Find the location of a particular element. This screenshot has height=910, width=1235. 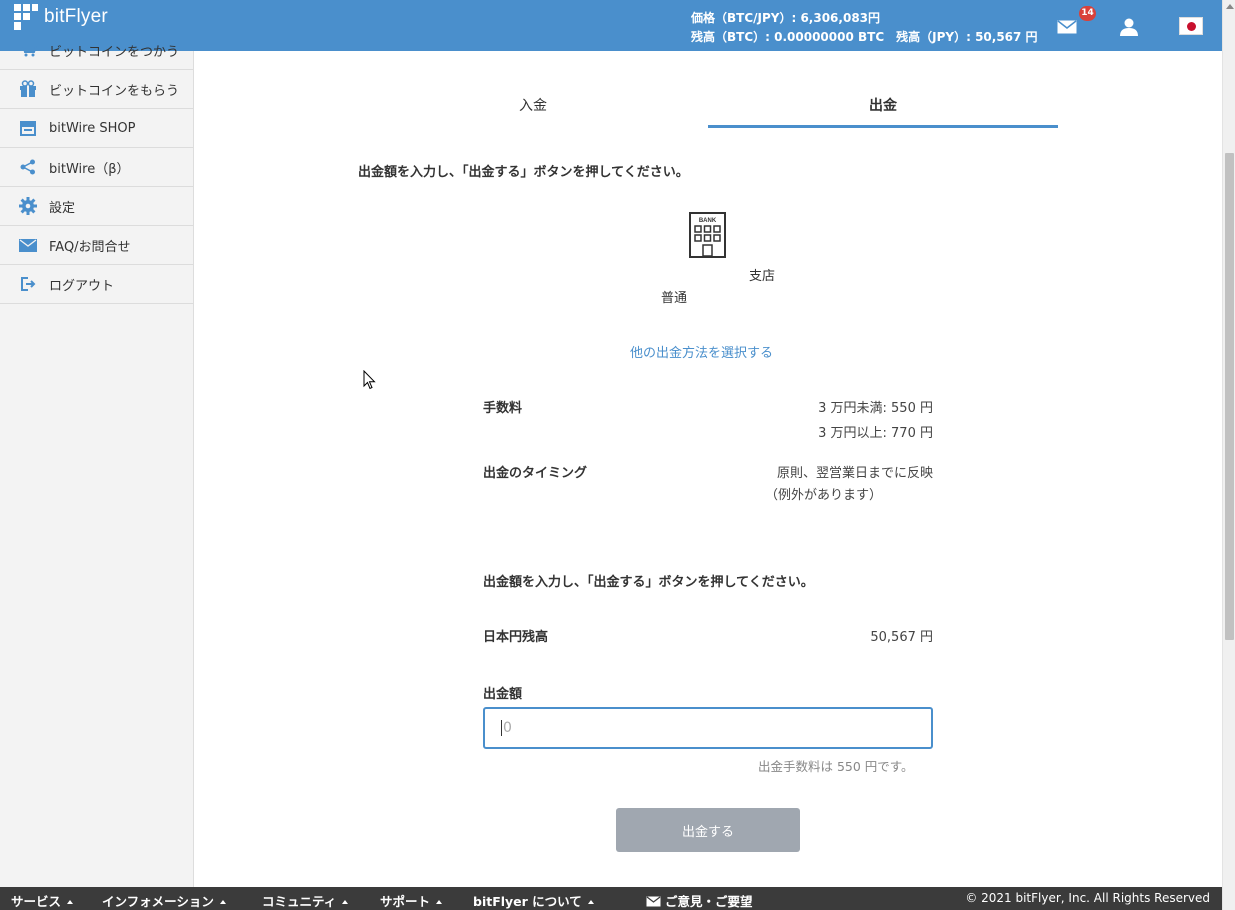

mouse-pointer-icon is located at coordinates (369, 381).